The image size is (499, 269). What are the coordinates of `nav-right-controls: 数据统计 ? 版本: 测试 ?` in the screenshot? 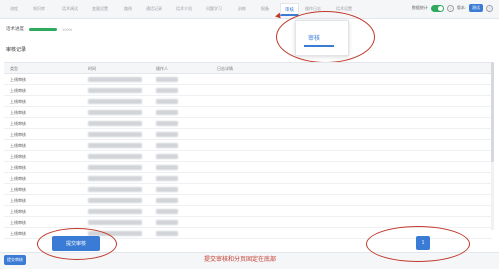 It's located at (452, 8).